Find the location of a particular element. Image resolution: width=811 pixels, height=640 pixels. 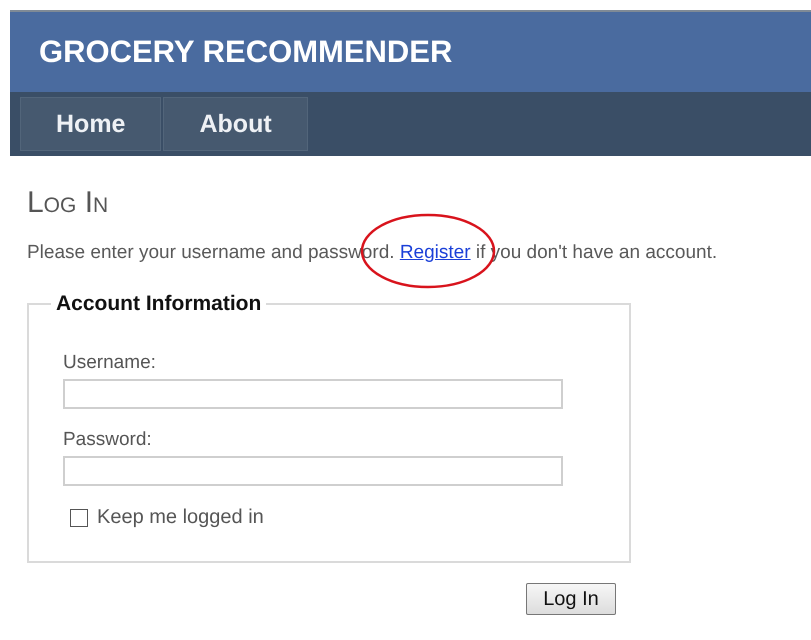

field-label: Password: is located at coordinates (108, 440).